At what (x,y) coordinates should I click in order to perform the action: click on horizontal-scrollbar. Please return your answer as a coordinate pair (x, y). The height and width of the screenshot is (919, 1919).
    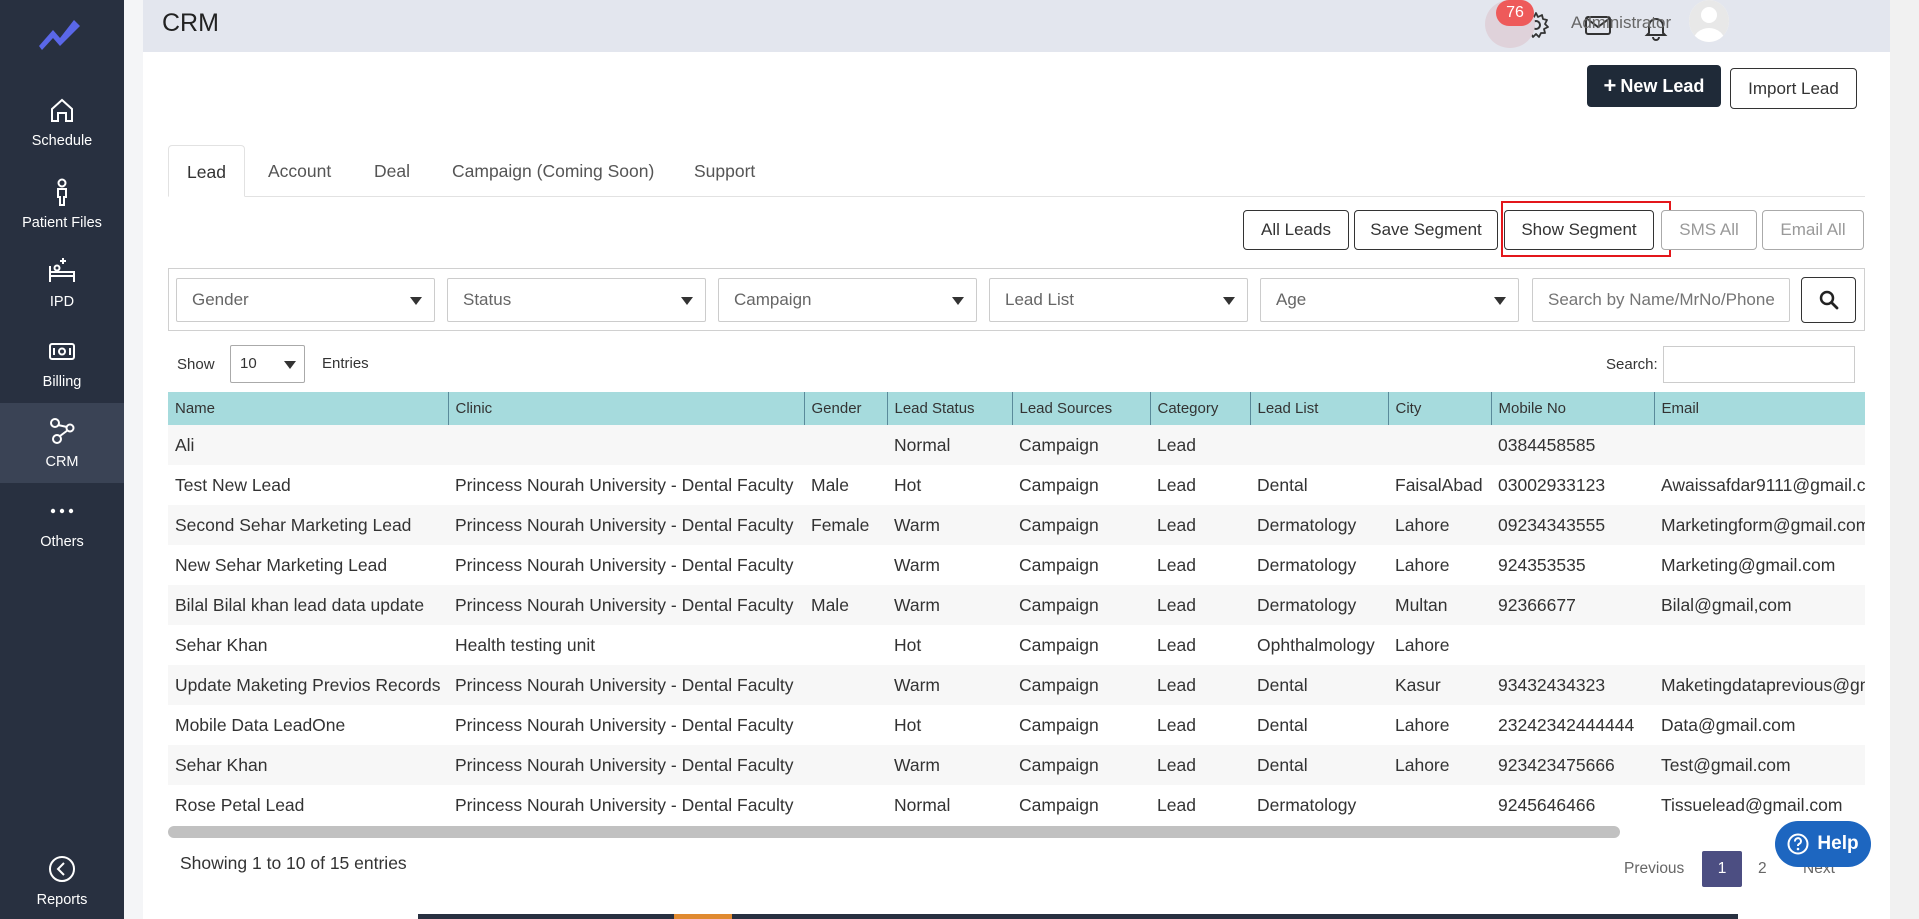
    Looking at the image, I should click on (894, 832).